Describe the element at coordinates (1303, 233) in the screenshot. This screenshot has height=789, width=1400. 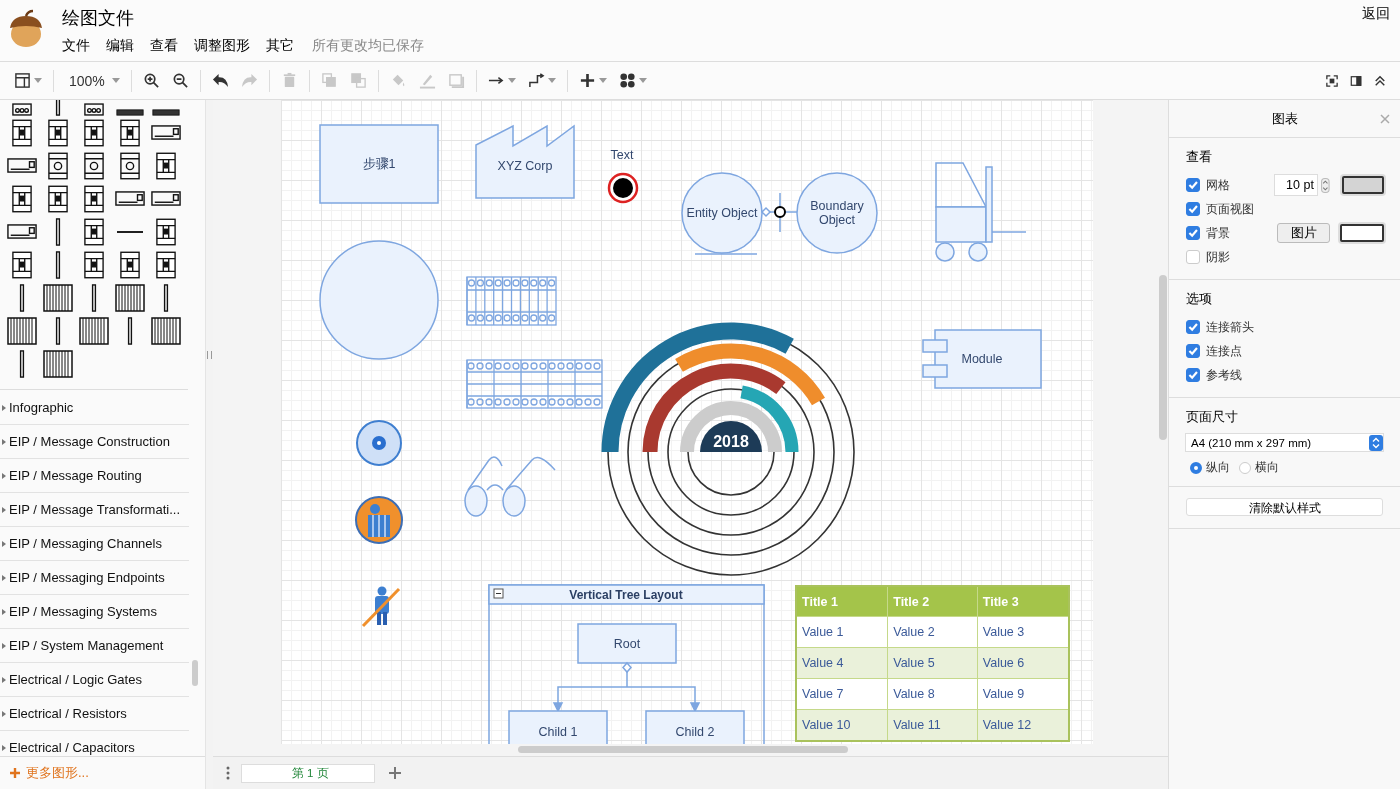
I see `image-button: 图片` at that location.